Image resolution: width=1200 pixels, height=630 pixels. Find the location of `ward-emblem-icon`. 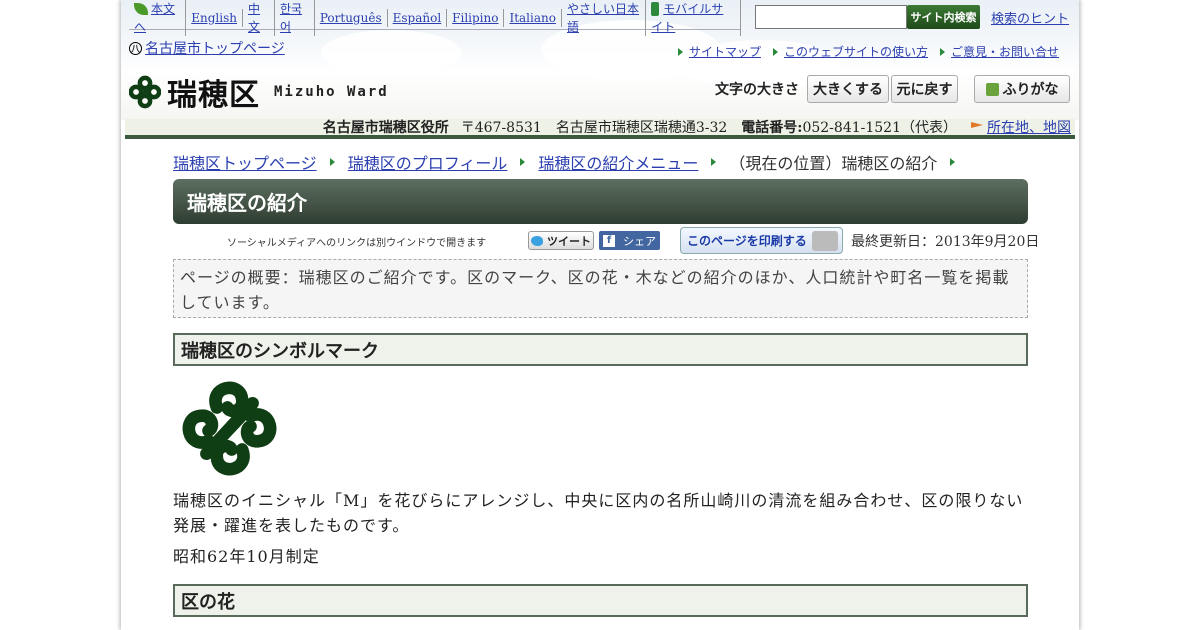

ward-emblem-icon is located at coordinates (145, 92).